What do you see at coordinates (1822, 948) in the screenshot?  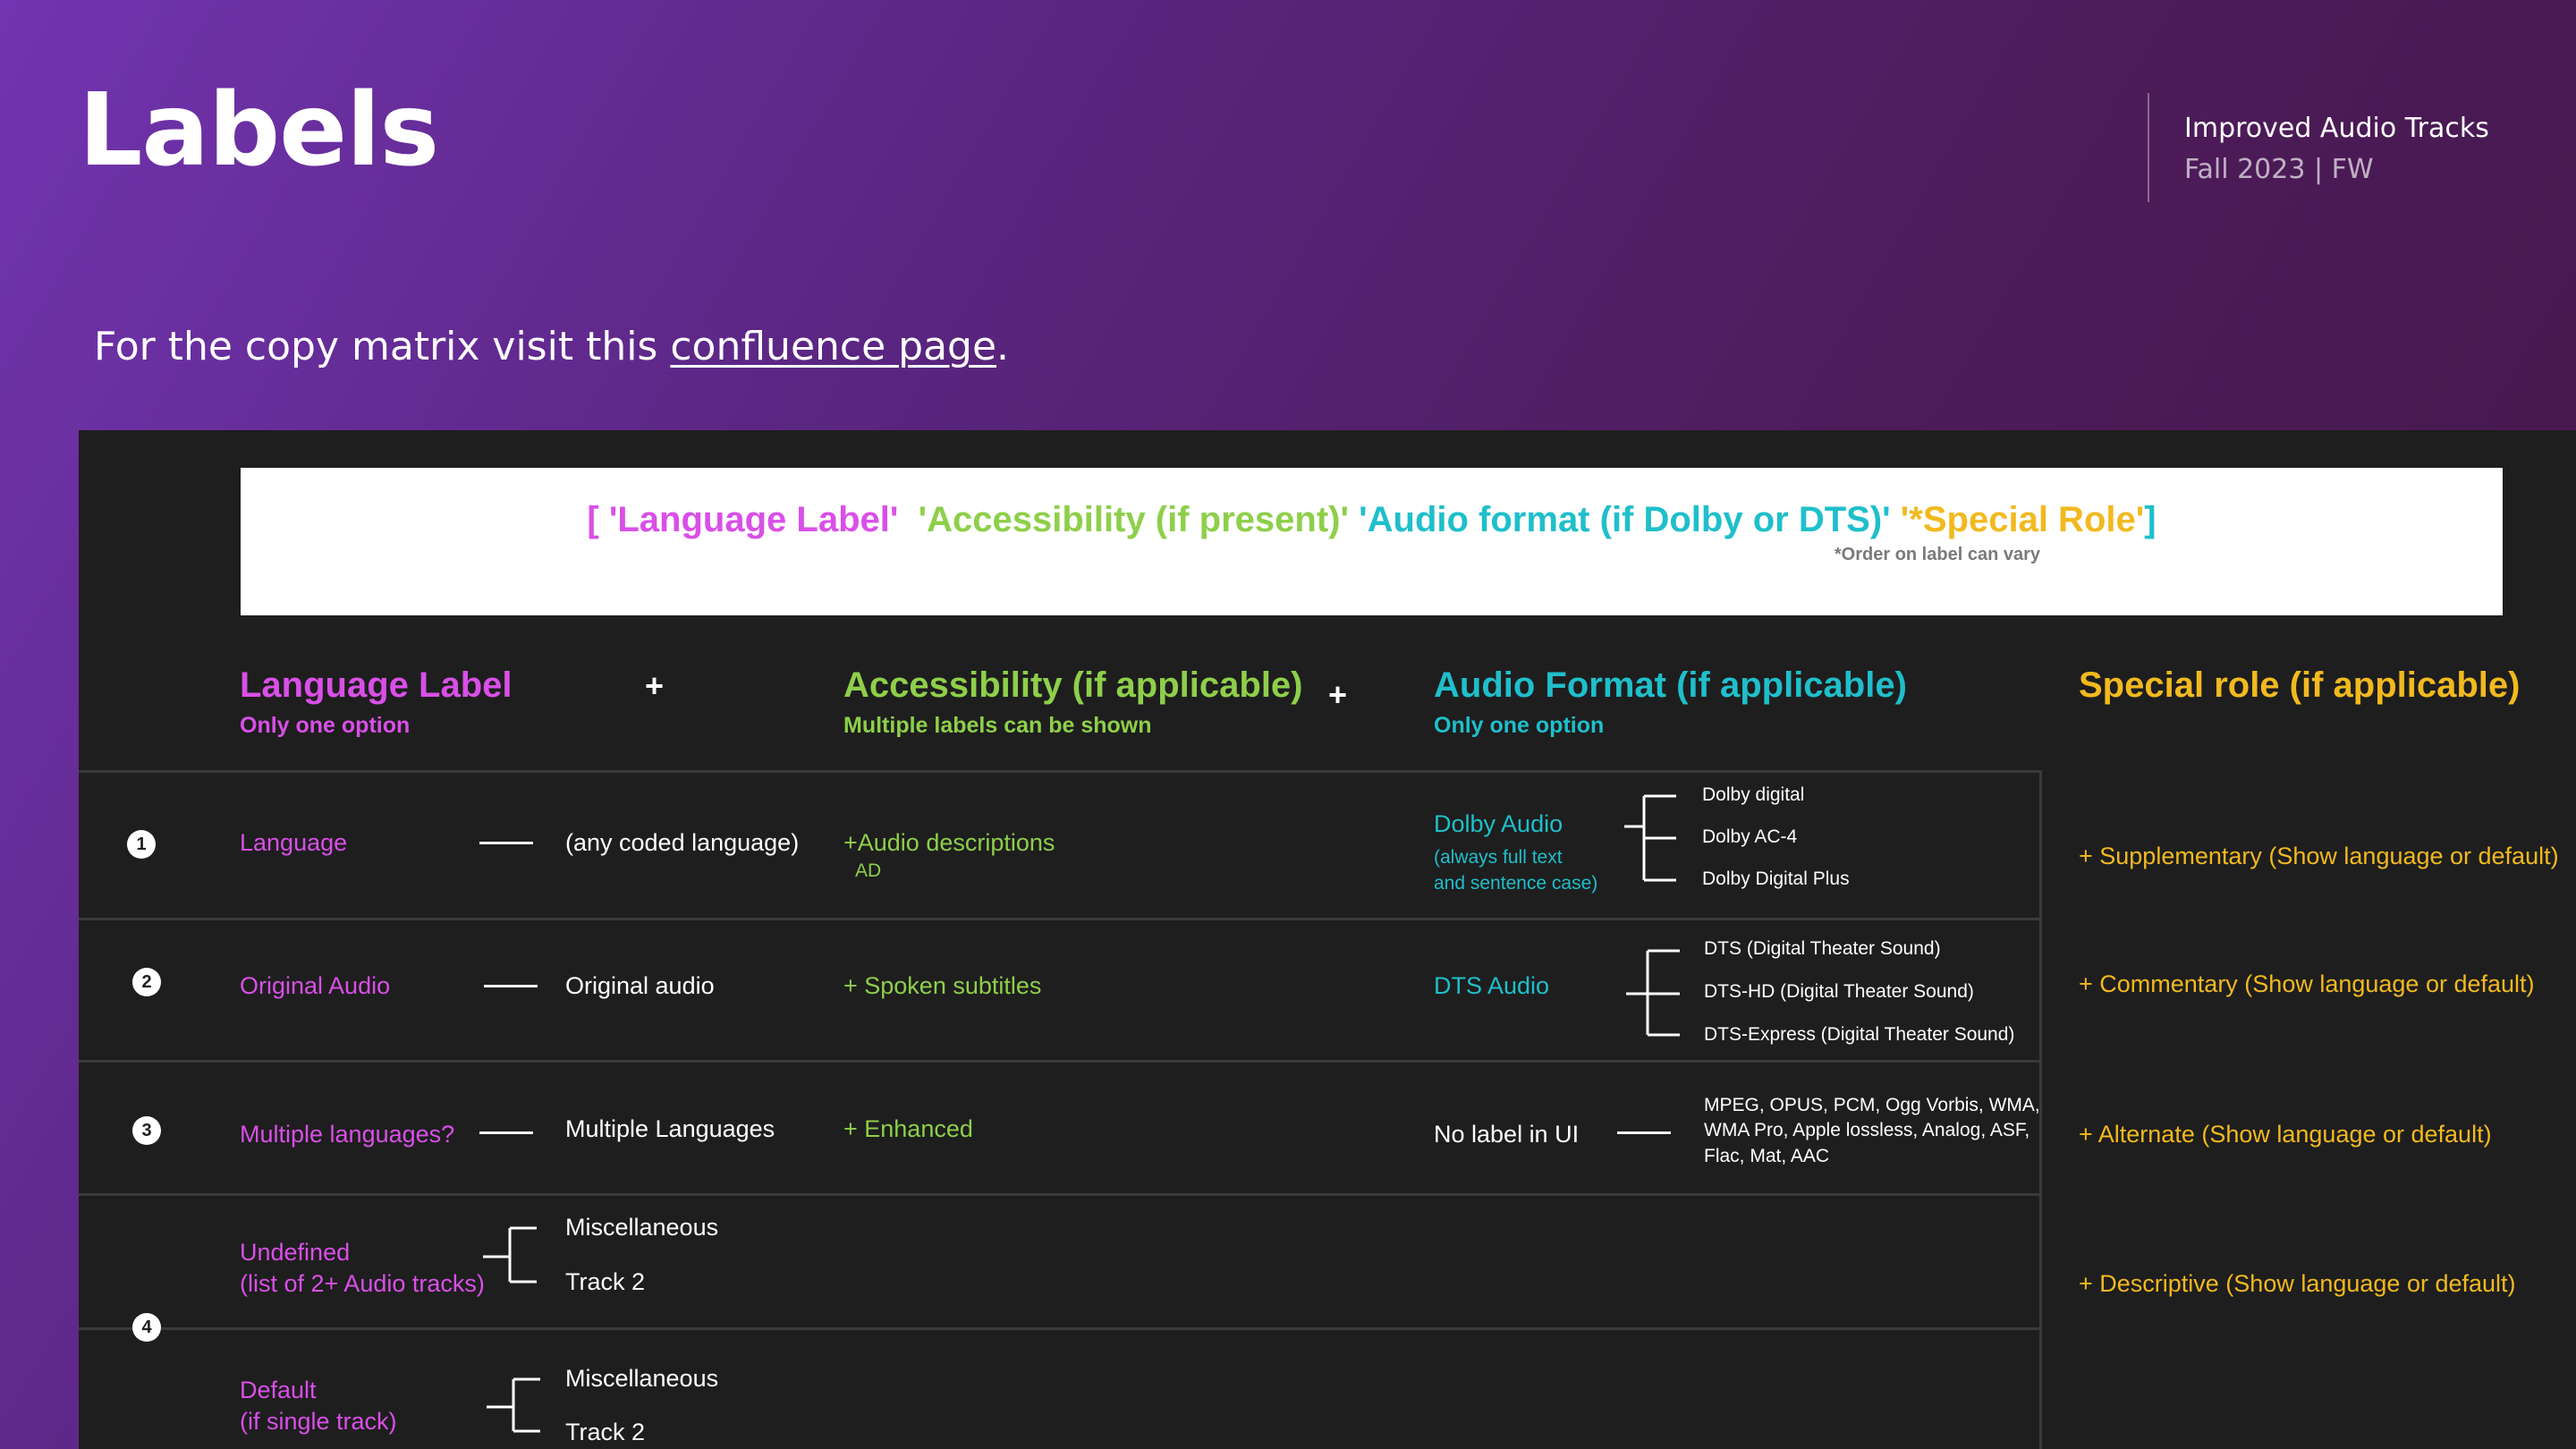 I see `row2-option: DTS (Digital Theater Sound)` at bounding box center [1822, 948].